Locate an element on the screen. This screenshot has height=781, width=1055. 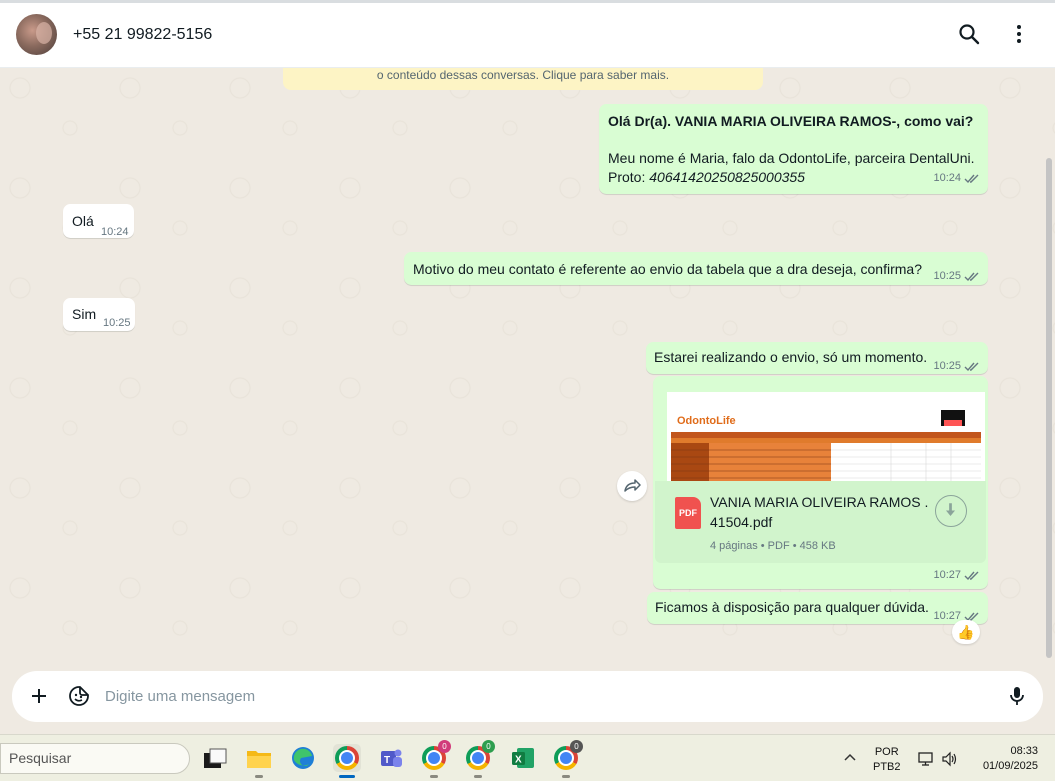
document-badge is located at coordinates (953, 418).